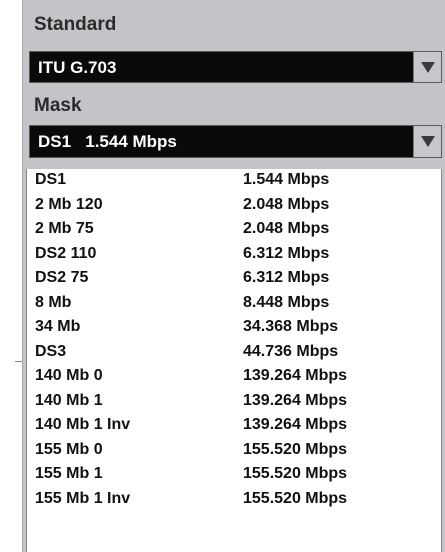  Describe the element at coordinates (62, 277) in the screenshot. I see `mask-option-name: DS2 75` at that location.